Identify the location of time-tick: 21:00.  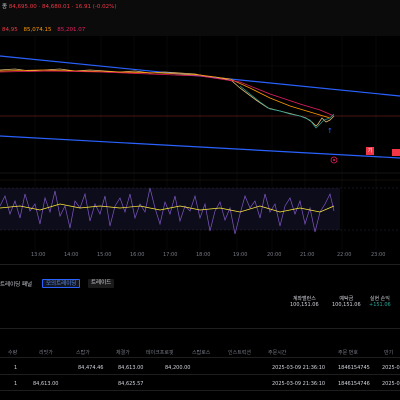
(307, 255).